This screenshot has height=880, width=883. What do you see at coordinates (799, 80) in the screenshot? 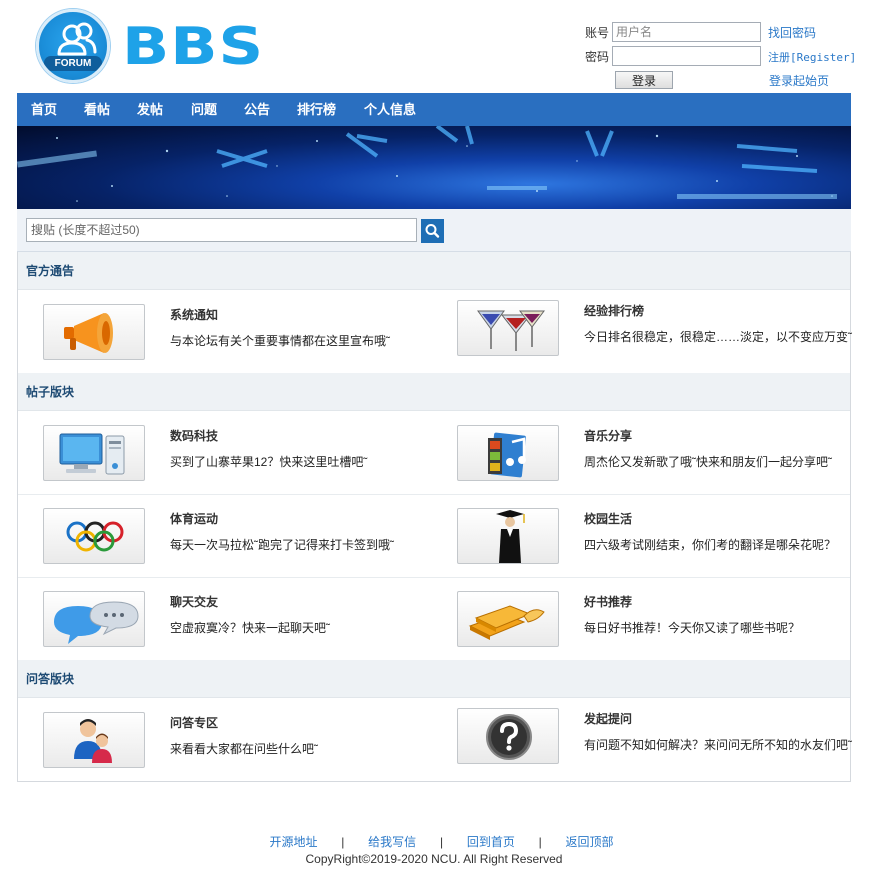
I see `login-homepage-link: 登录起始页` at bounding box center [799, 80].